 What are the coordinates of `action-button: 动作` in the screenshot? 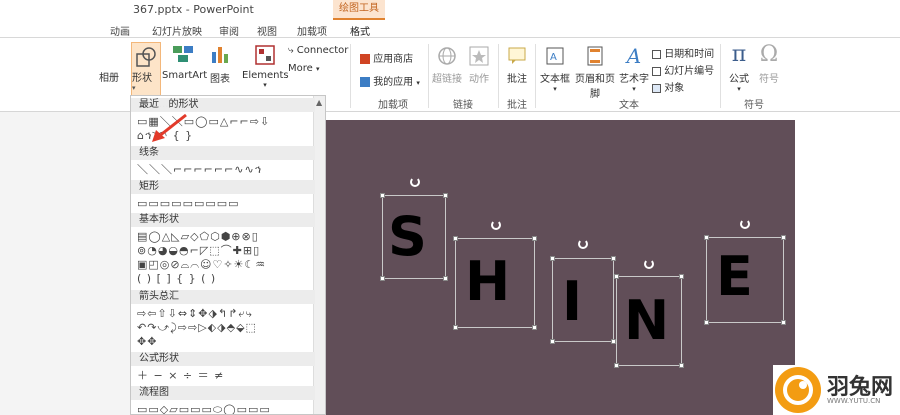 It's located at (479, 65).